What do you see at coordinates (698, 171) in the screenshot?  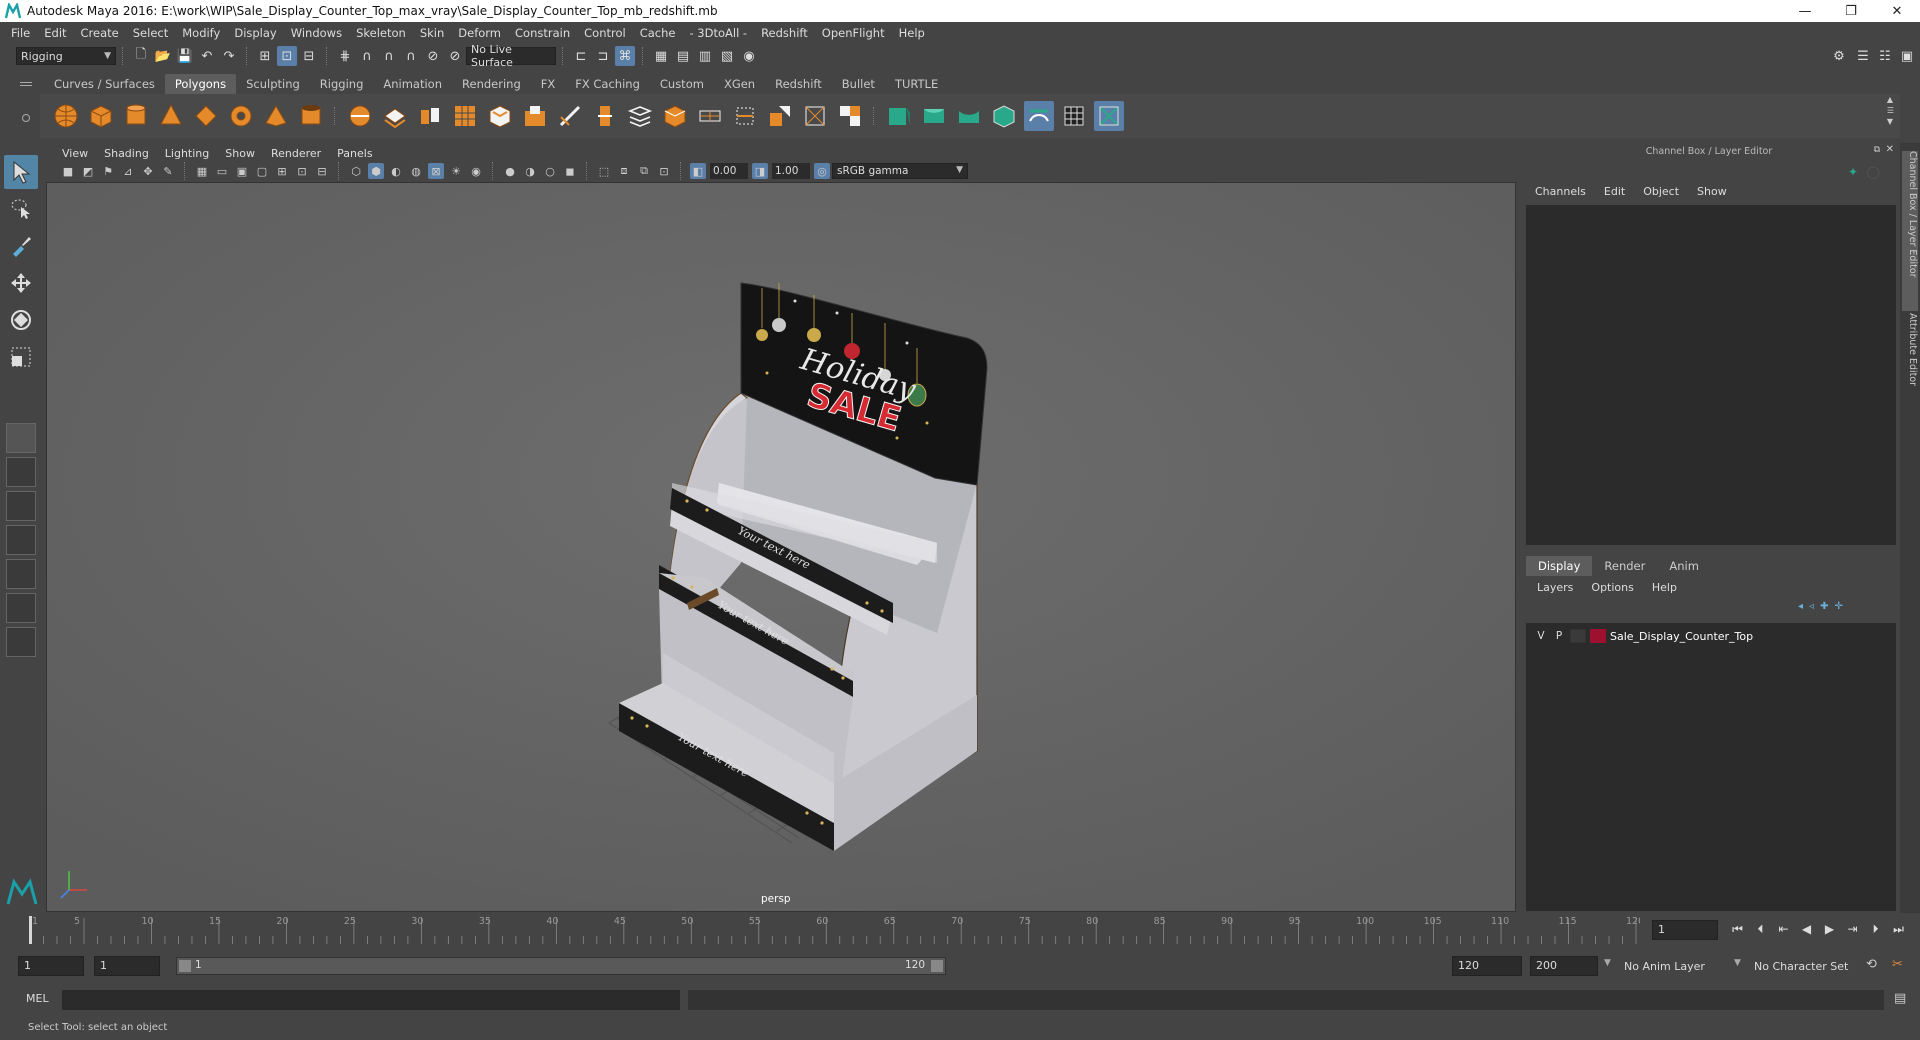 I see `exposure-icon: ◧` at bounding box center [698, 171].